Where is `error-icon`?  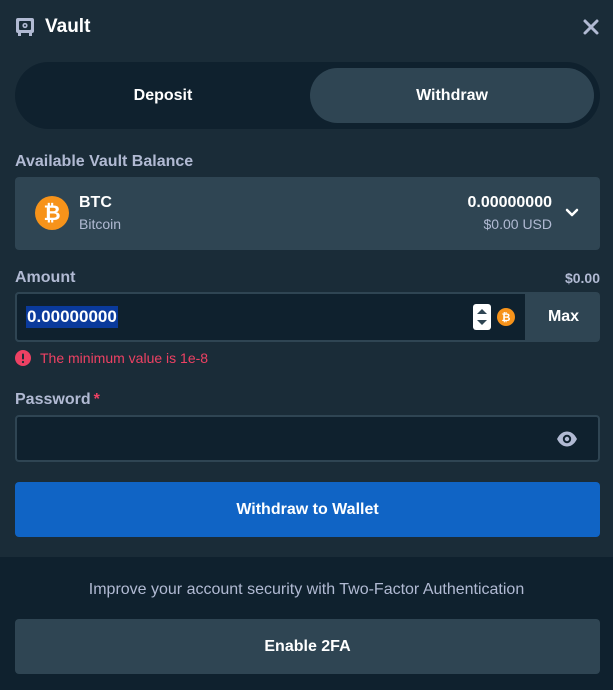 error-icon is located at coordinates (23, 358).